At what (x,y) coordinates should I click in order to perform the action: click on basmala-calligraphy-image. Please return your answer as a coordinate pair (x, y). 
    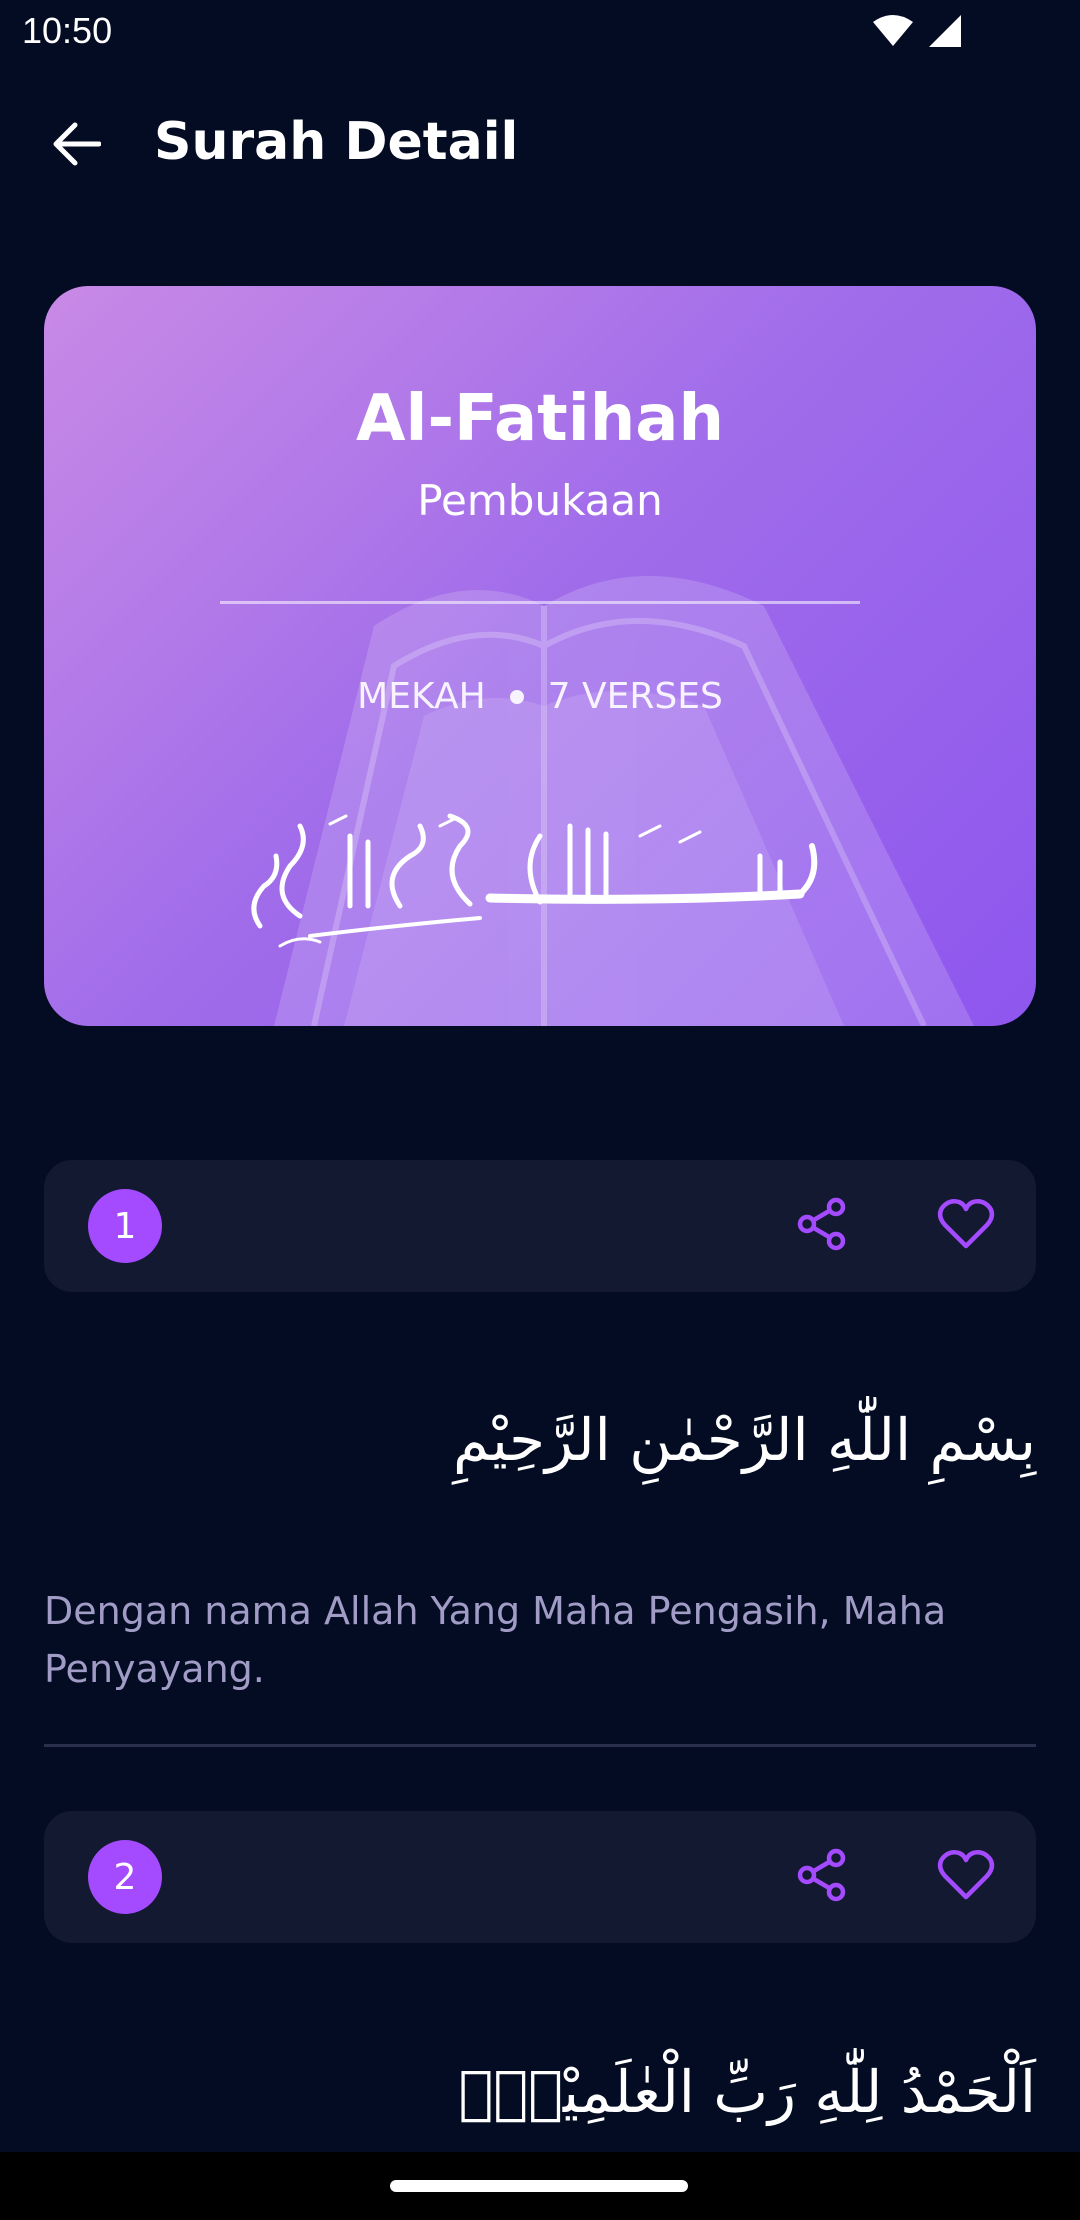
    Looking at the image, I should click on (534, 880).